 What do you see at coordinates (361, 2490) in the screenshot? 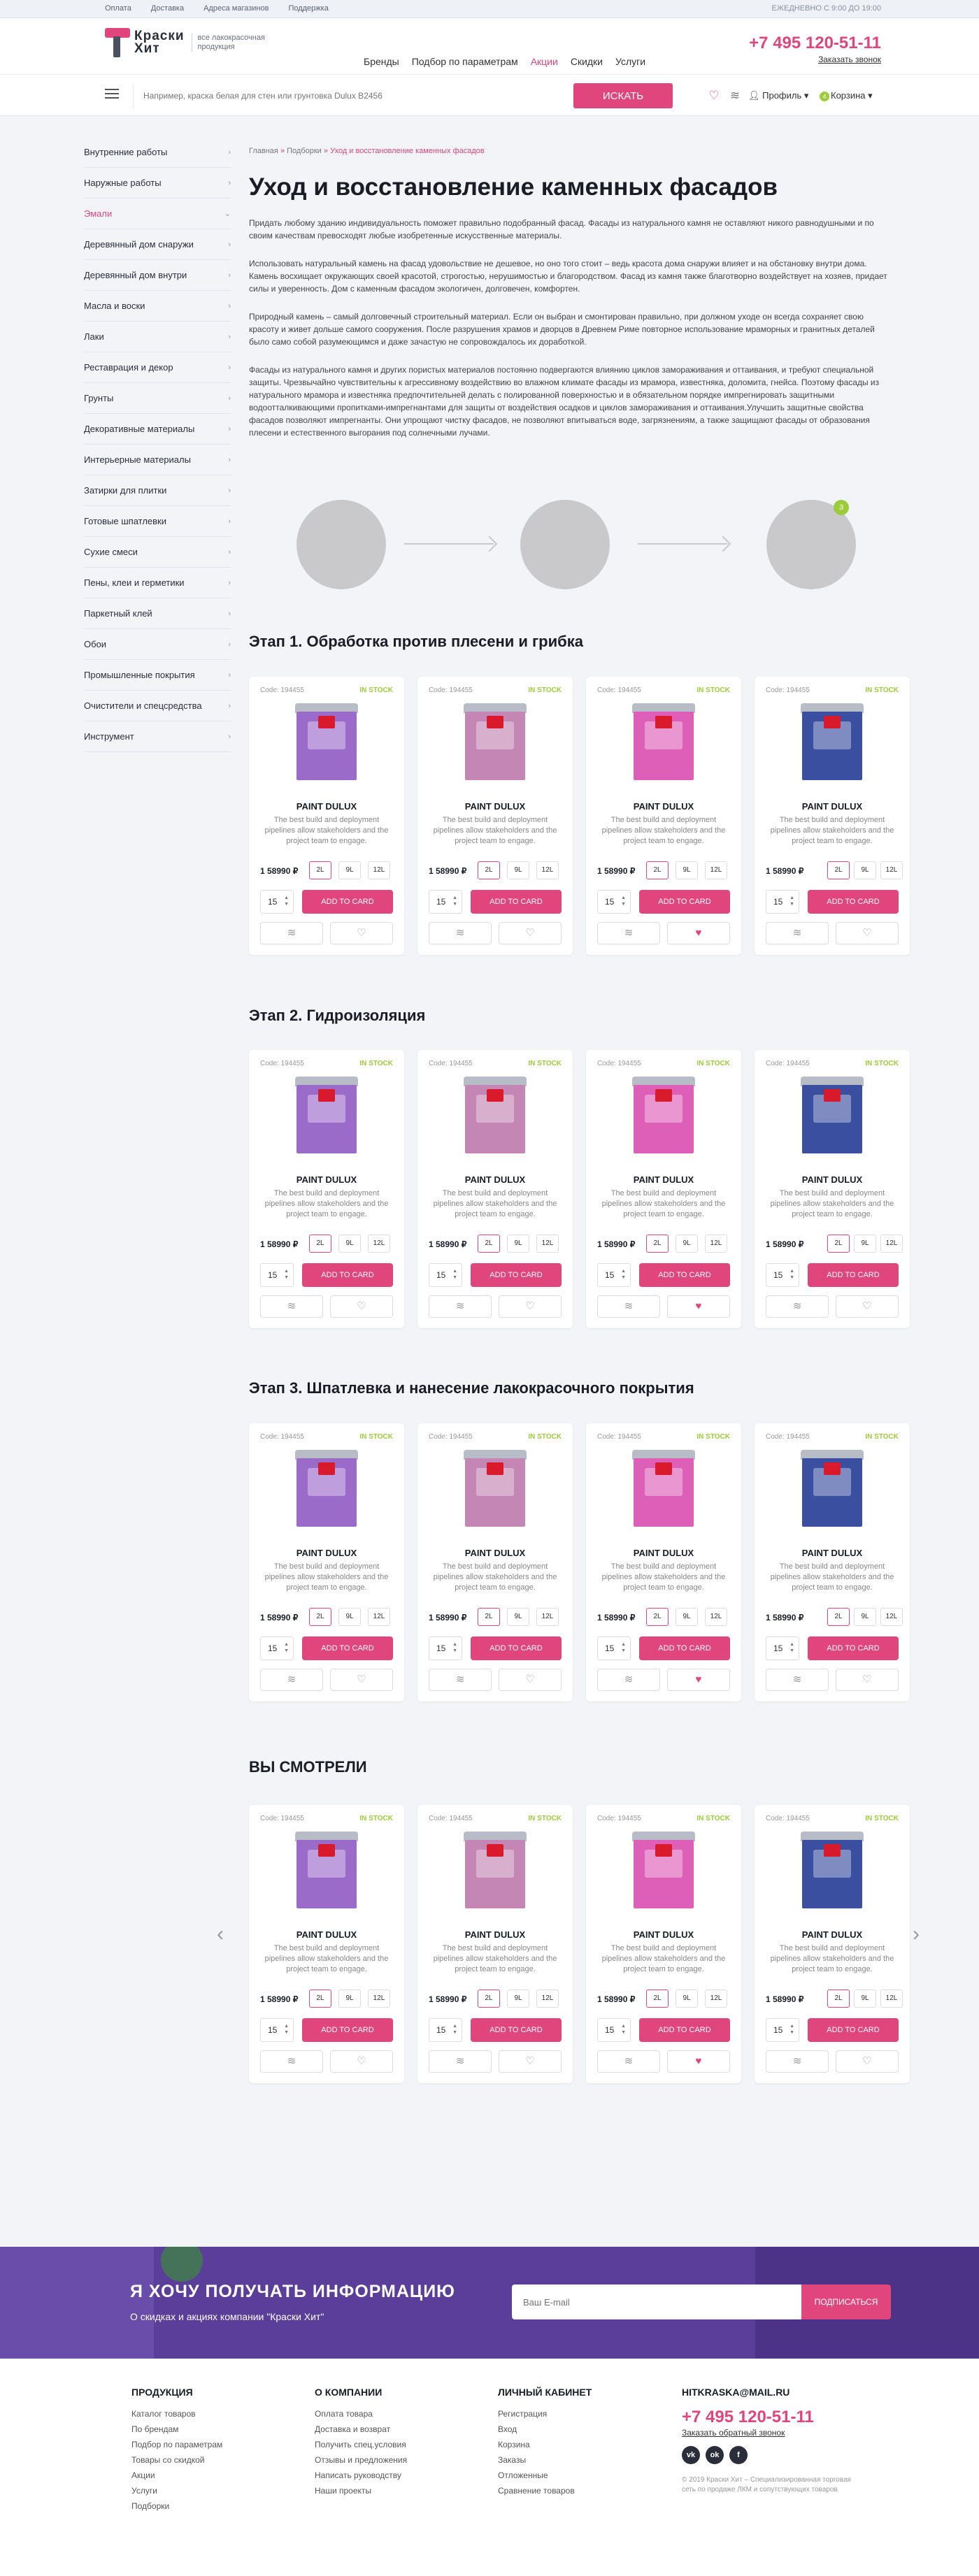
I see `footer-link: Наши проекты` at bounding box center [361, 2490].